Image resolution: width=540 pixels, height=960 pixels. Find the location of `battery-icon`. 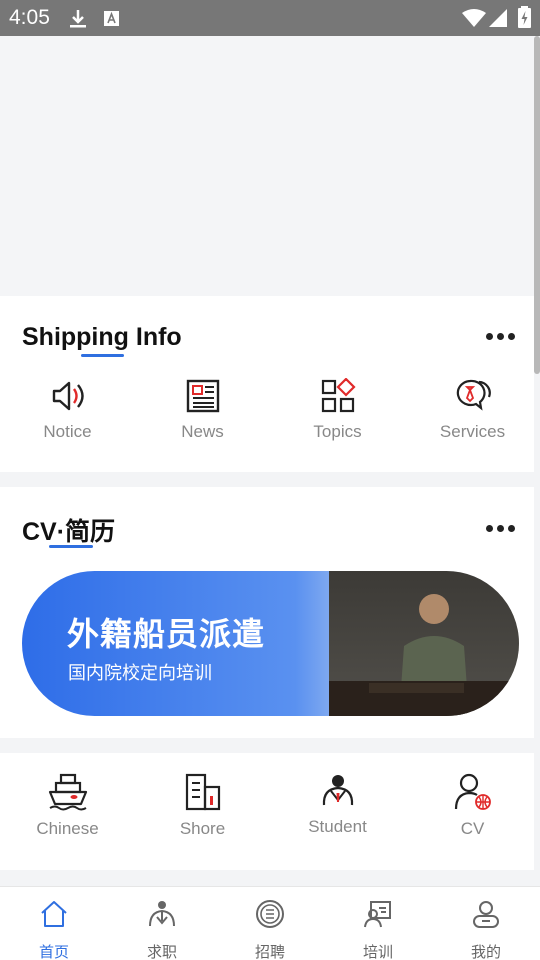

battery-icon is located at coordinates (524, 17).